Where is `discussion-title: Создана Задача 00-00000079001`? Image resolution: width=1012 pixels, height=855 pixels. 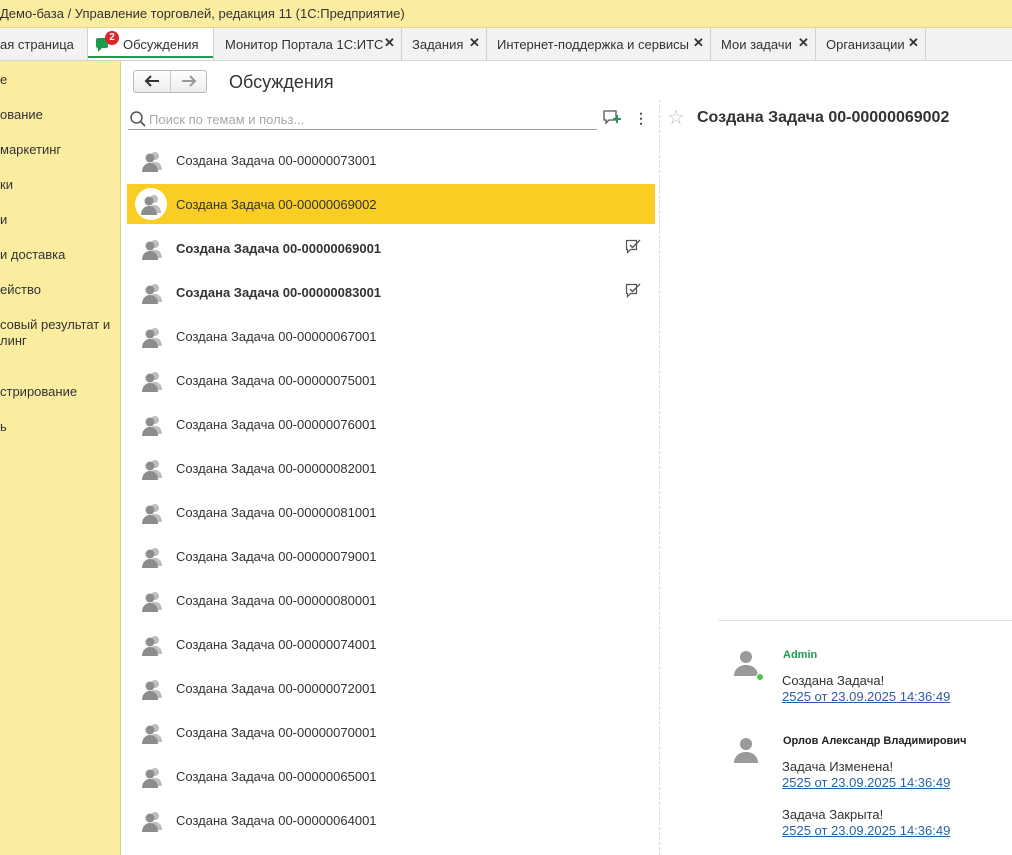 discussion-title: Создана Задача 00-00000079001 is located at coordinates (276, 556).